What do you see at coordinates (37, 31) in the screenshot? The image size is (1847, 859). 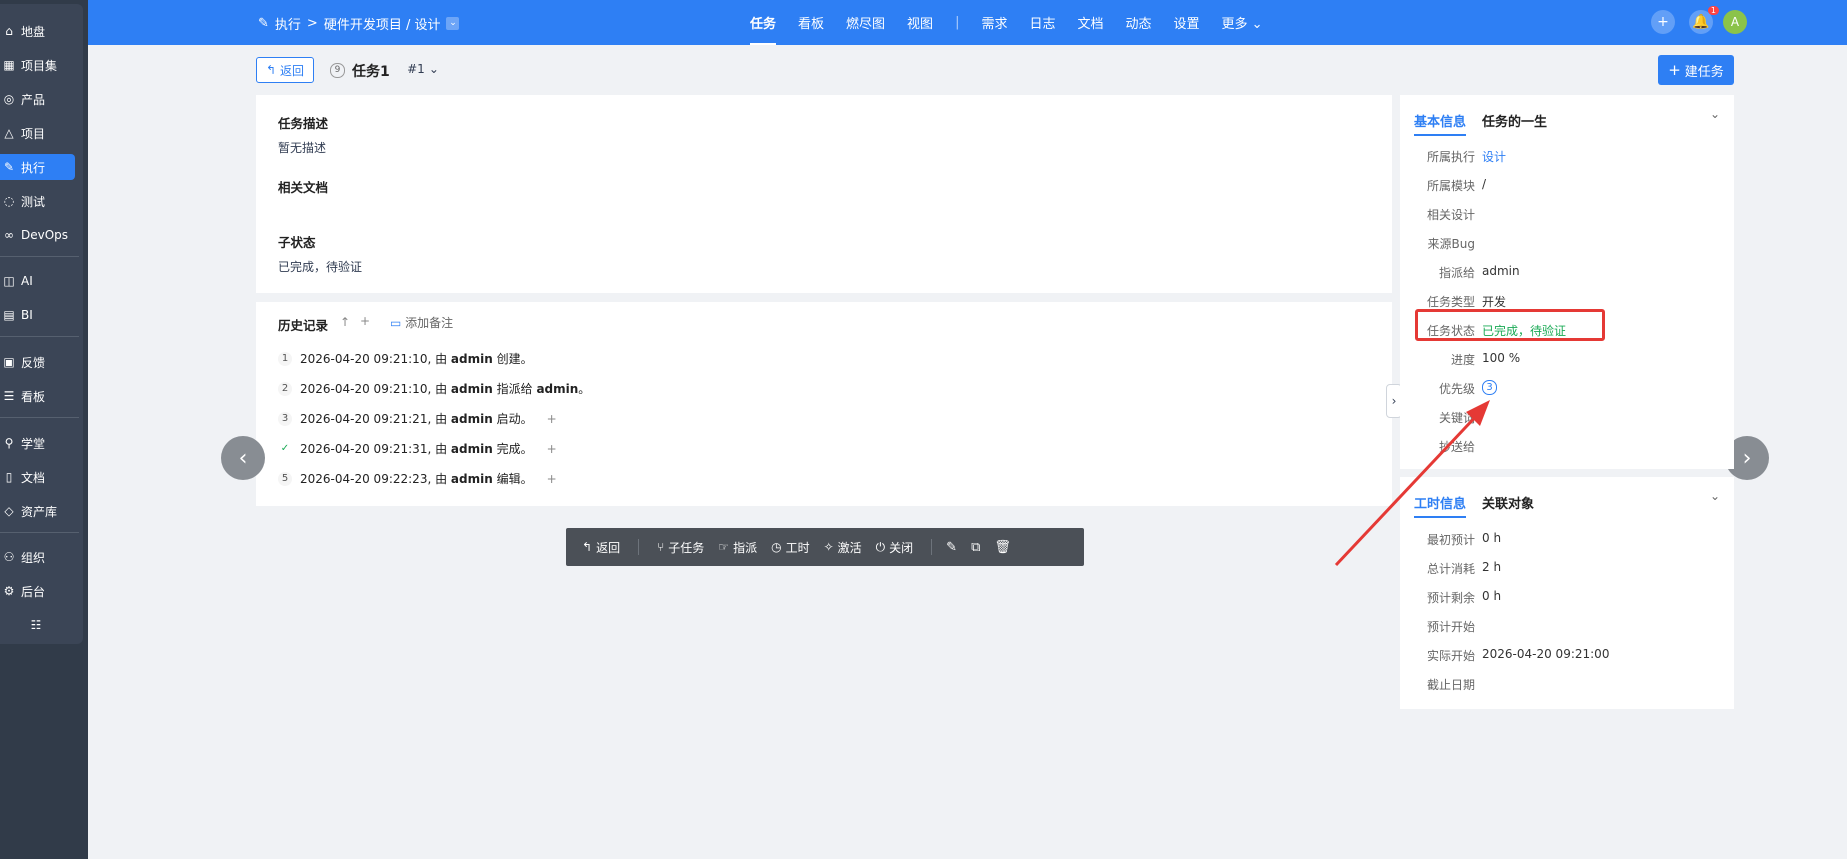 I see `sidebar-item-home: ⌂ 地盘` at bounding box center [37, 31].